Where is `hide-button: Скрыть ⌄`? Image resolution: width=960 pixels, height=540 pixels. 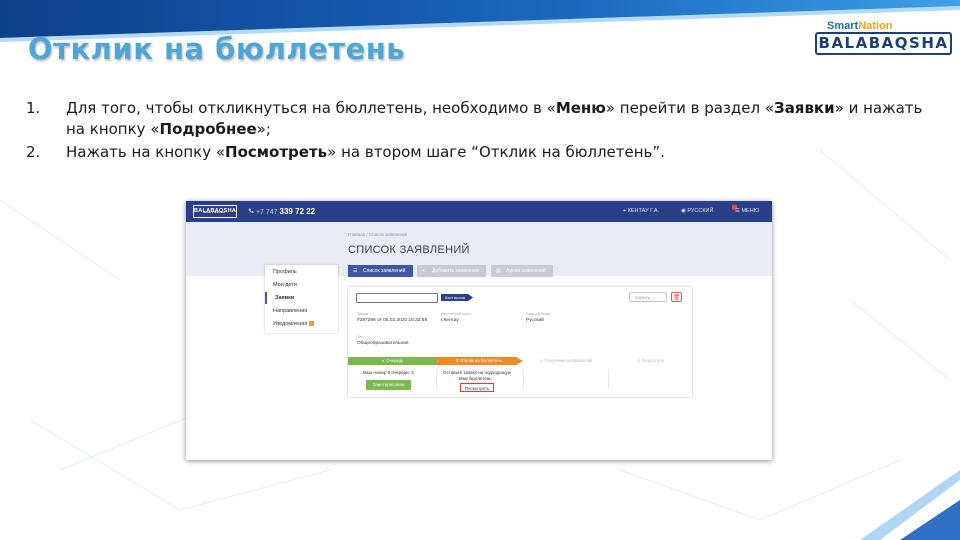 hide-button: Скрыть ⌄ is located at coordinates (648, 297).